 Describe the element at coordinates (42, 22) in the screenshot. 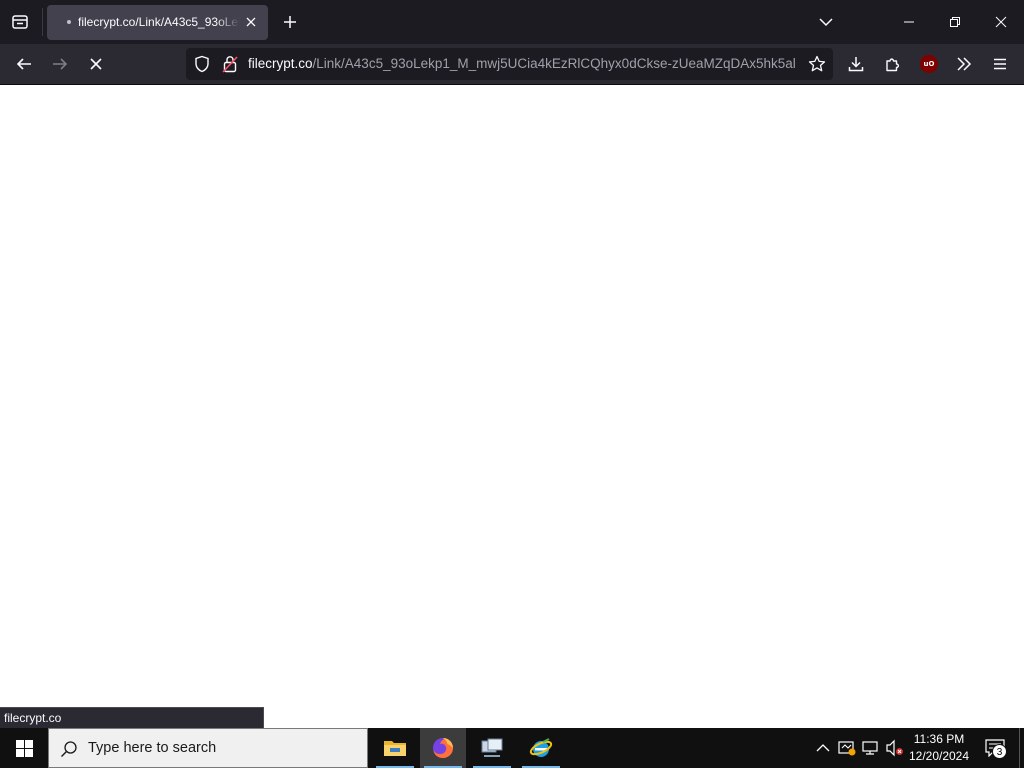

I see `tab-separator` at that location.